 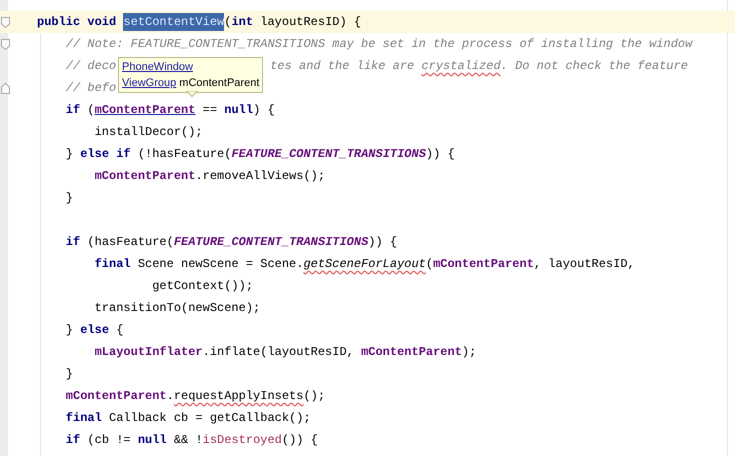 I want to click on code-text: transitionTo(newScene);, so click(x=177, y=308).